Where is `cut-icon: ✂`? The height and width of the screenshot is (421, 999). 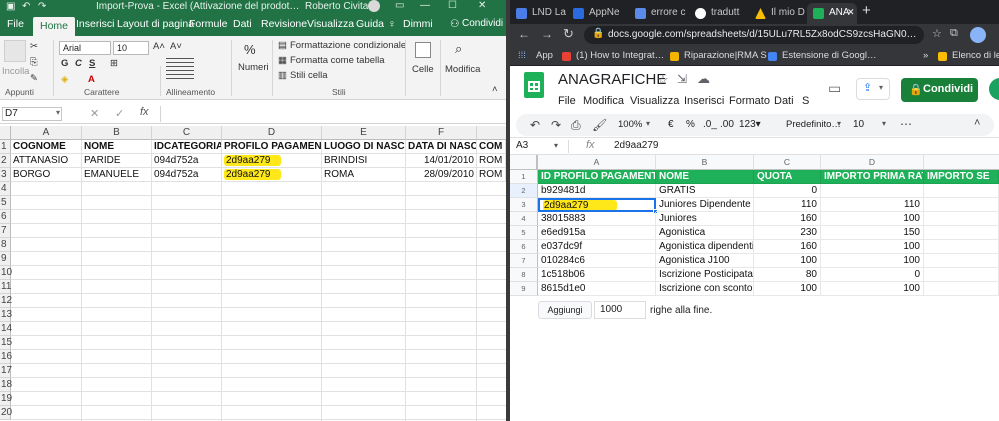 cut-icon: ✂ is located at coordinates (34, 46).